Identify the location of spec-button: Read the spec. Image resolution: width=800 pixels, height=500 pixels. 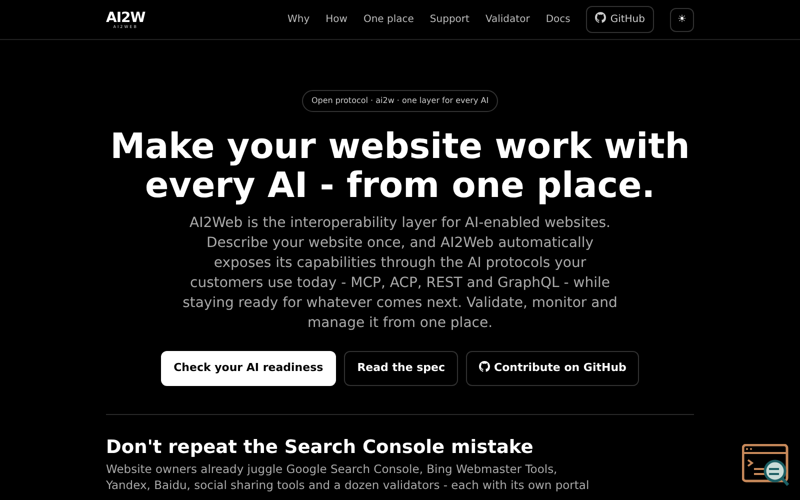
(401, 368).